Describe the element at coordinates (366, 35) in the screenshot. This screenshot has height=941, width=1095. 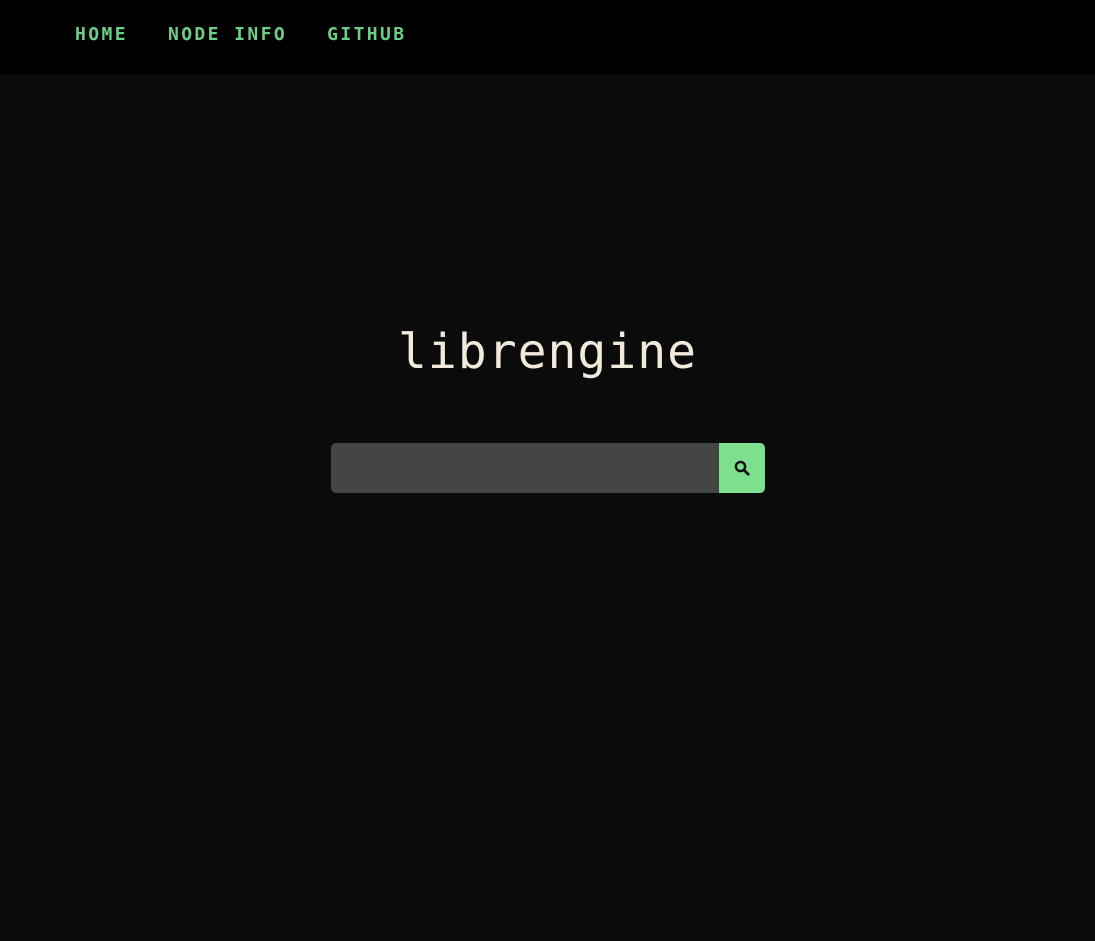
I see `nav-link-github: GITHUB` at that location.